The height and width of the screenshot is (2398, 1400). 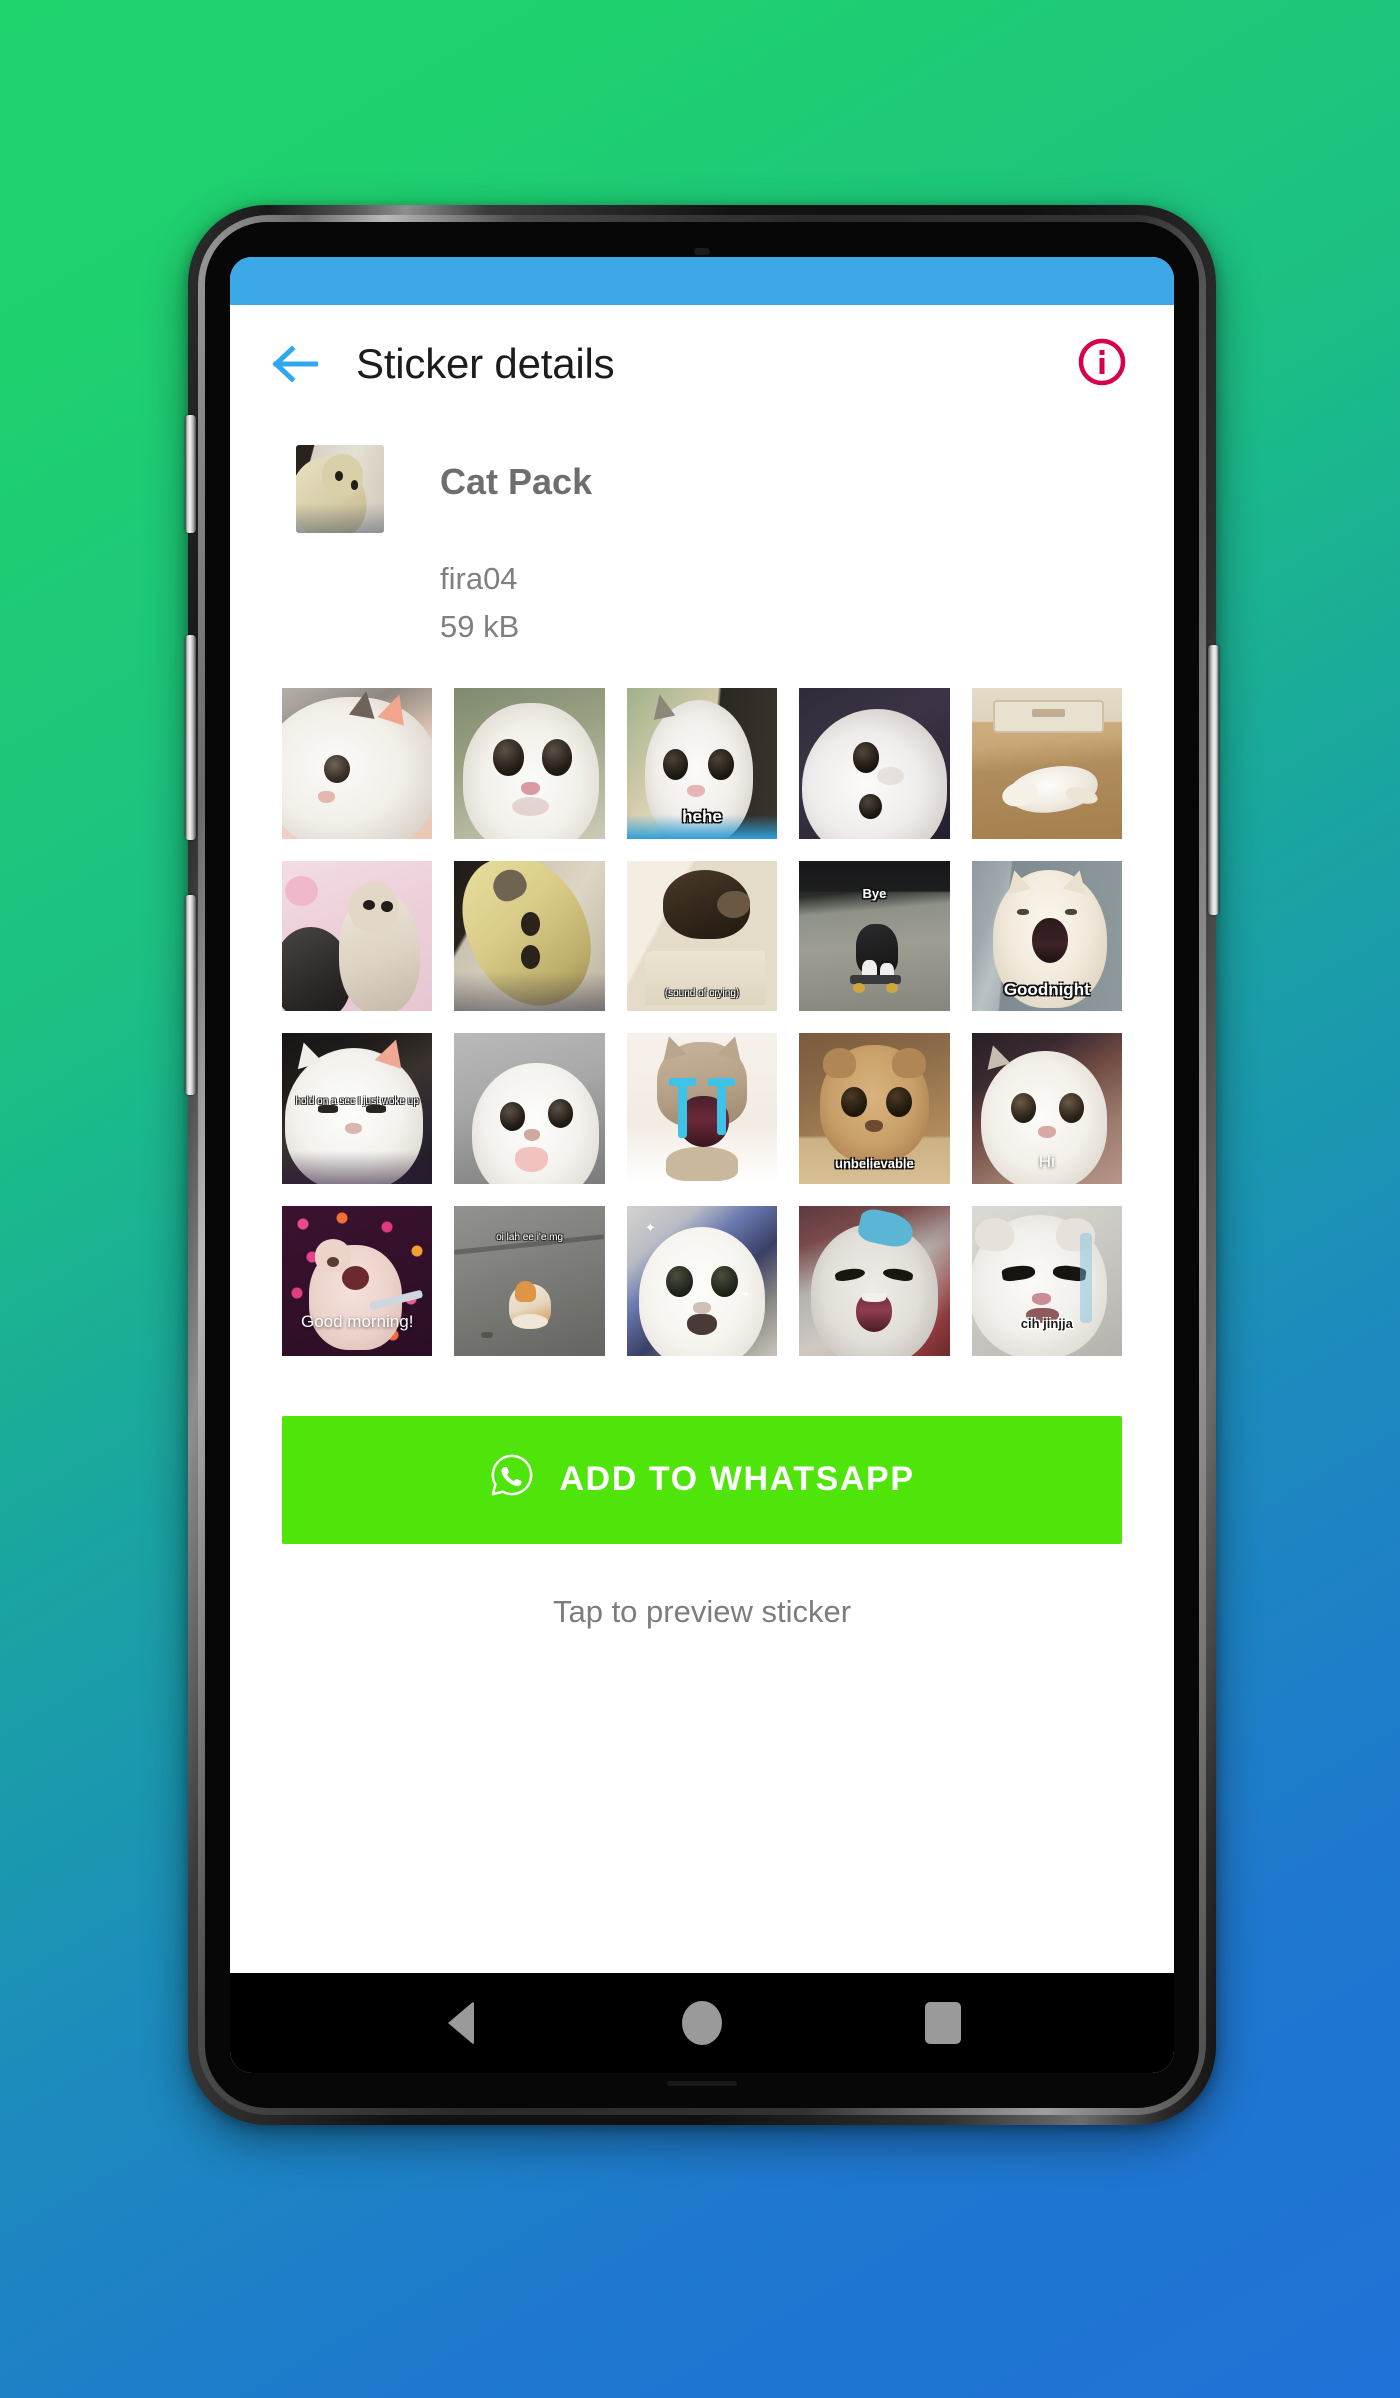 What do you see at coordinates (702, 936) in the screenshot?
I see `sticker-item: (sound of crying)` at bounding box center [702, 936].